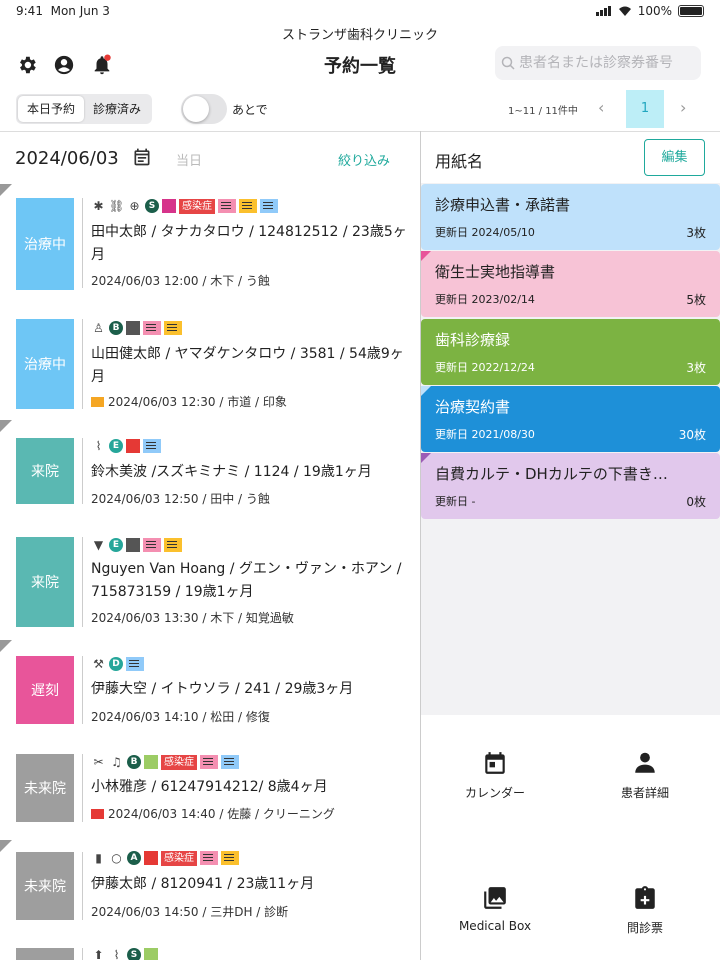 This screenshot has width=720, height=960. Describe the element at coordinates (645, 775) in the screenshot. I see `patient-detail-nav-button: 患者詳細` at that location.